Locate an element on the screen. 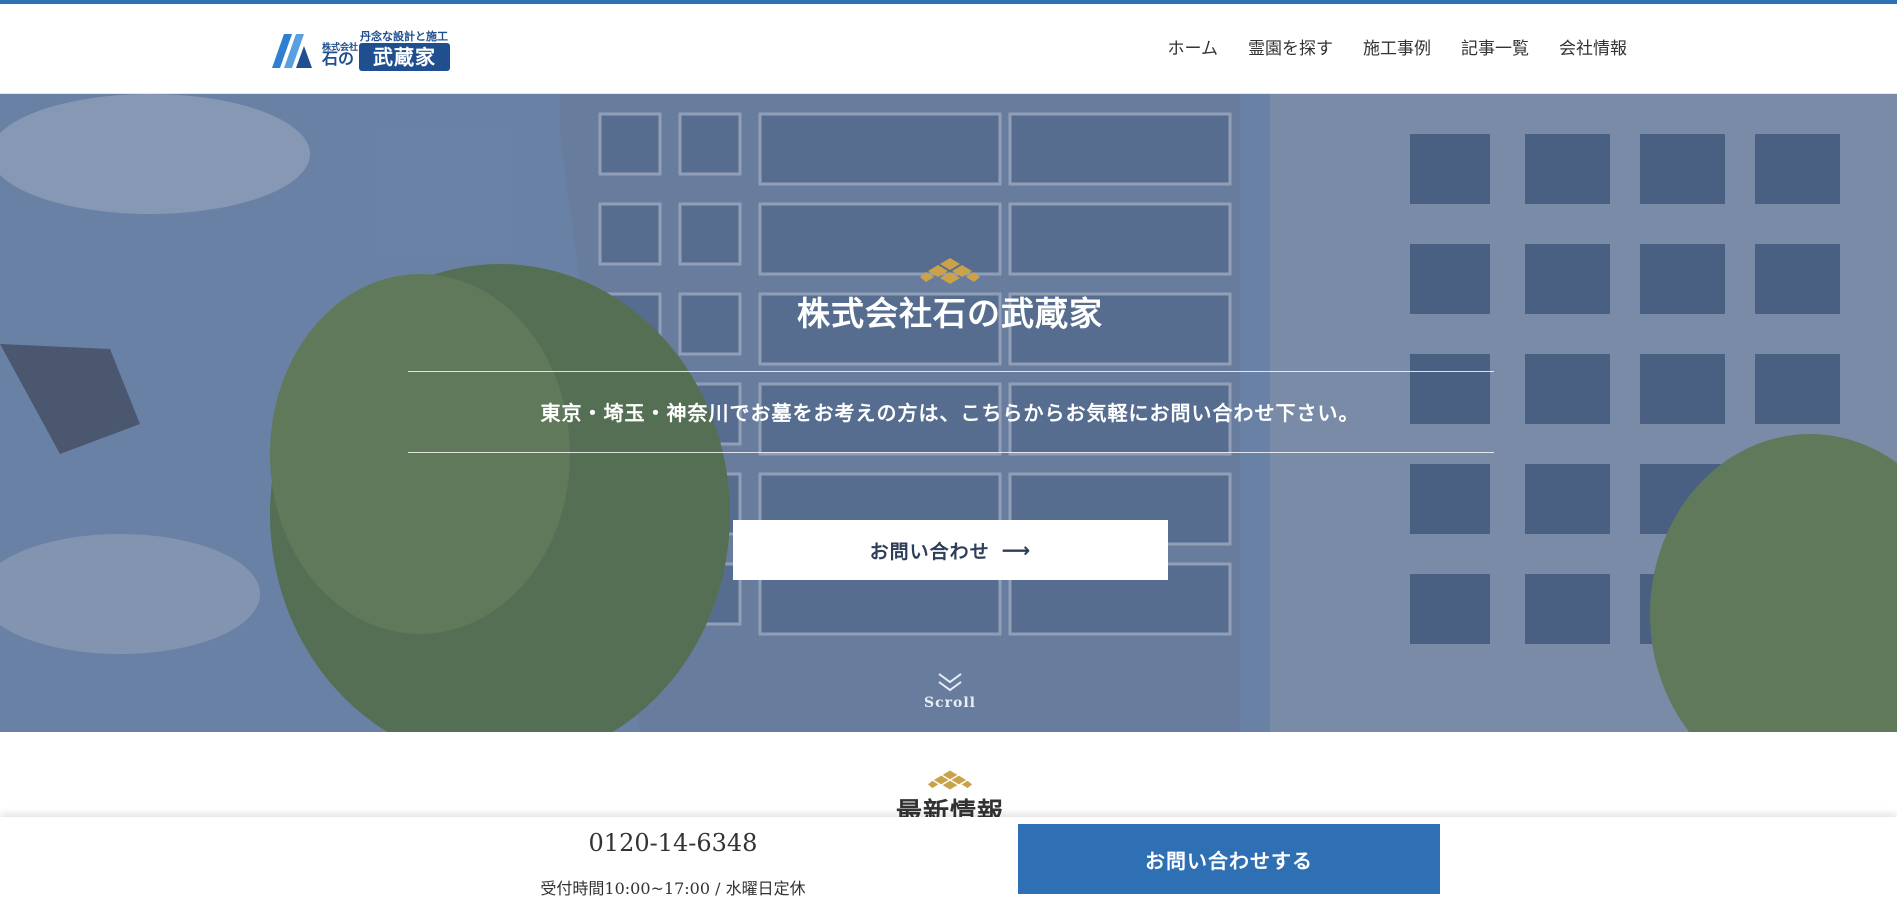 Image resolution: width=1897 pixels, height=910 pixels. hero-divider-bottom is located at coordinates (951, 452).